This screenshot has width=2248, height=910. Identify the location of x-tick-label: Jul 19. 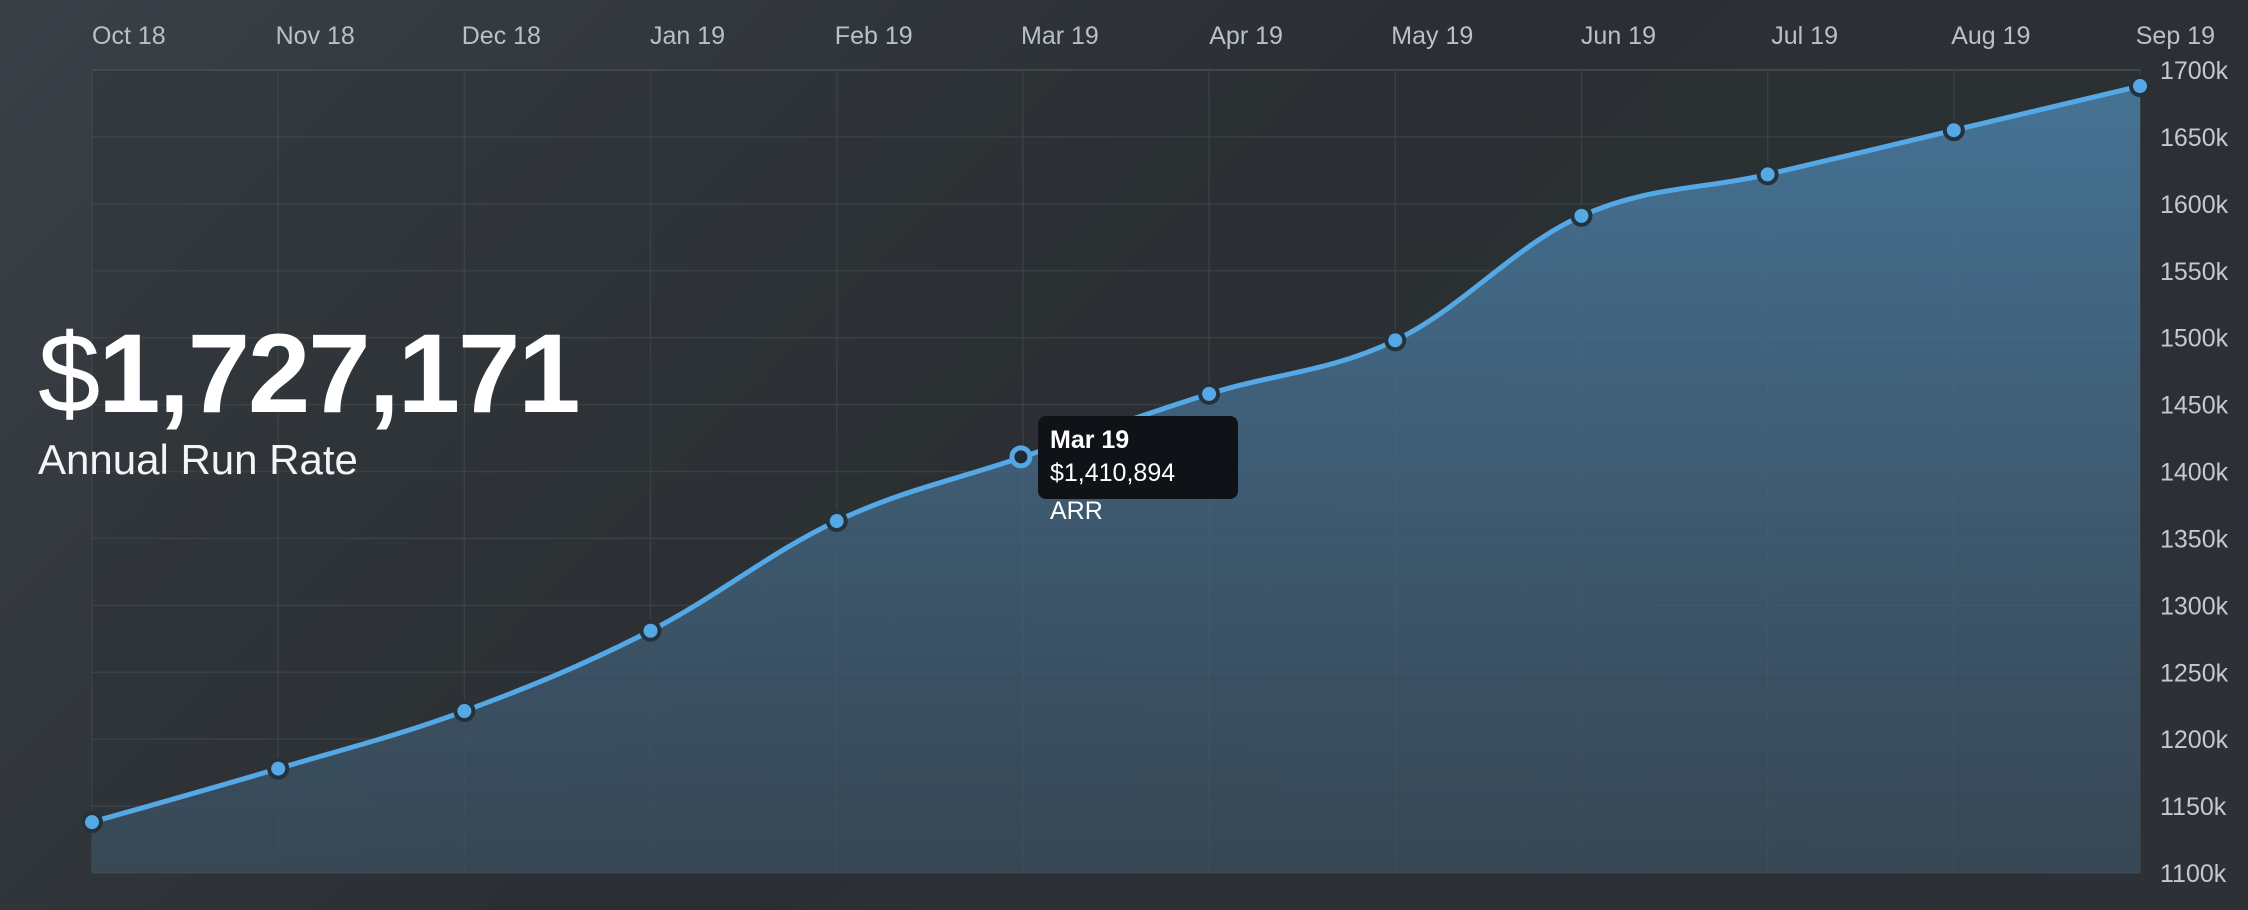
(1804, 36).